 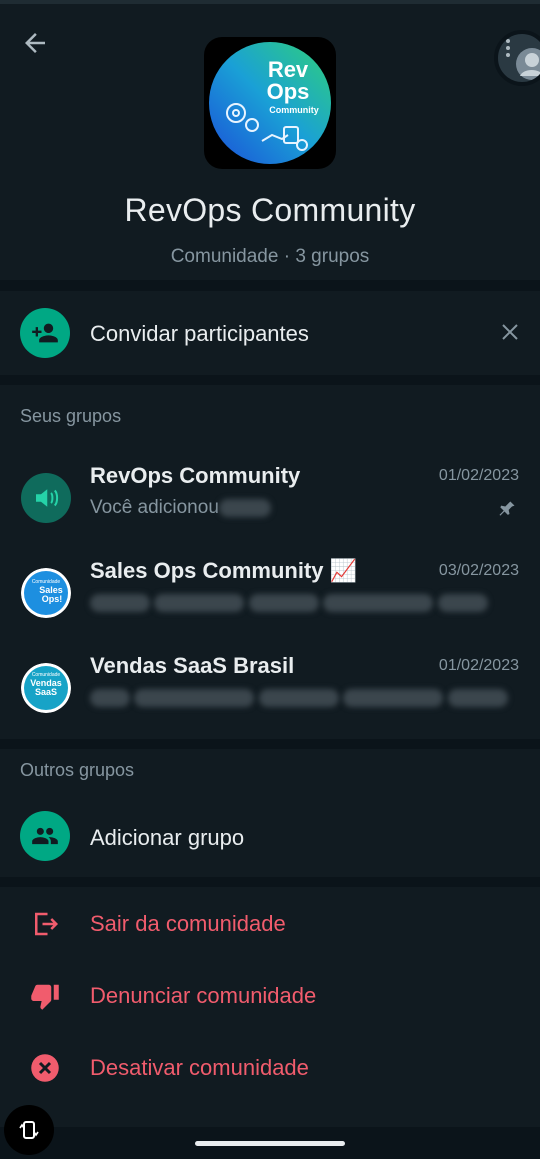 I want to click on group-date: 03/02/2023, so click(x=478, y=570).